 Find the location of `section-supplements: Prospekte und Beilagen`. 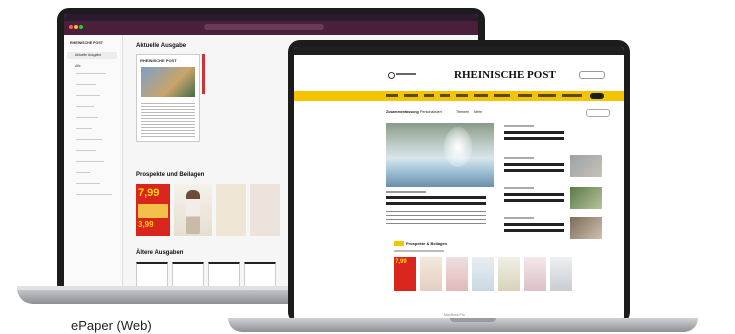

section-supplements: Prospekte und Beilagen is located at coordinates (170, 175).